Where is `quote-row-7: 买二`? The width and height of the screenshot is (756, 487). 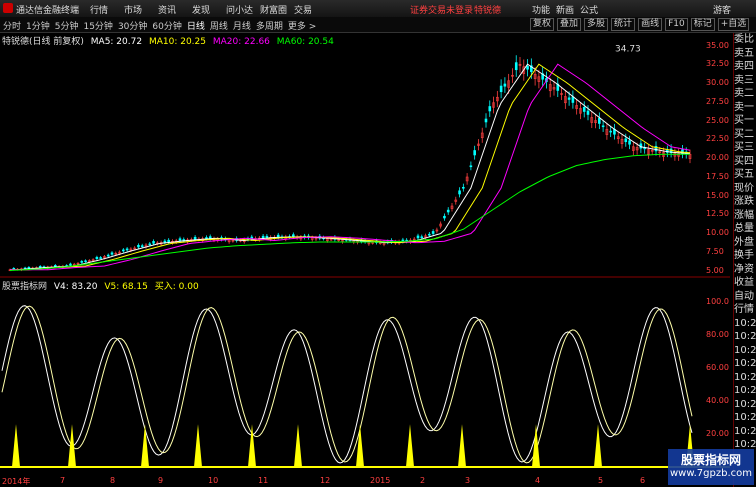
quote-row-7: 买二 is located at coordinates (744, 134).